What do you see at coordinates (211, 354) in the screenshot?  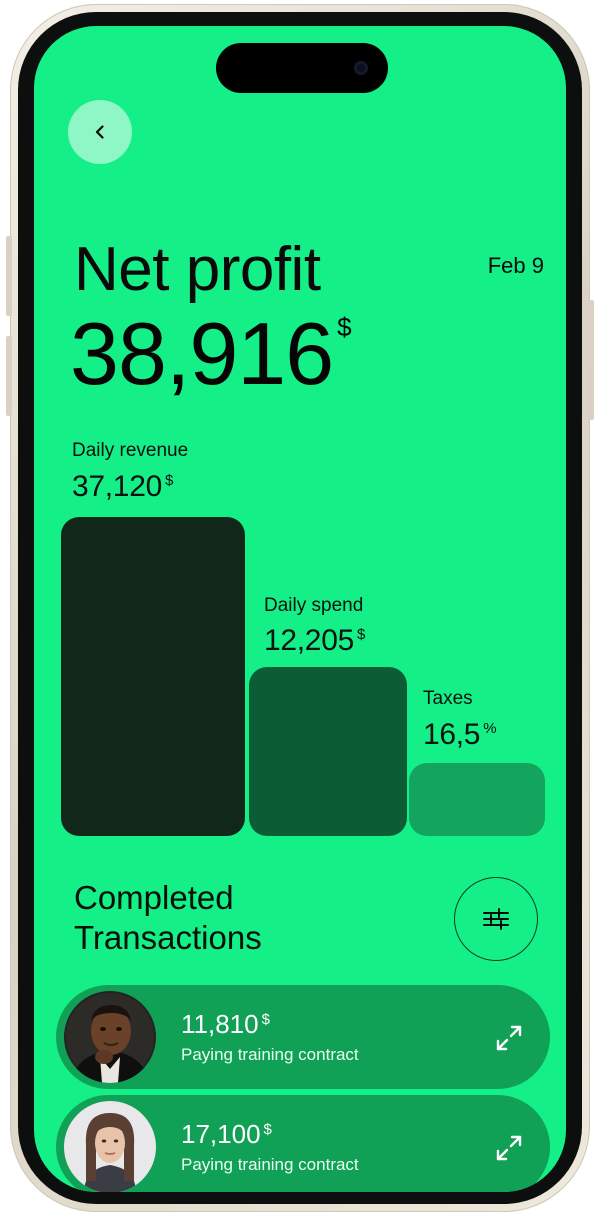 I see `net-profit-amount: 38,916 $` at bounding box center [211, 354].